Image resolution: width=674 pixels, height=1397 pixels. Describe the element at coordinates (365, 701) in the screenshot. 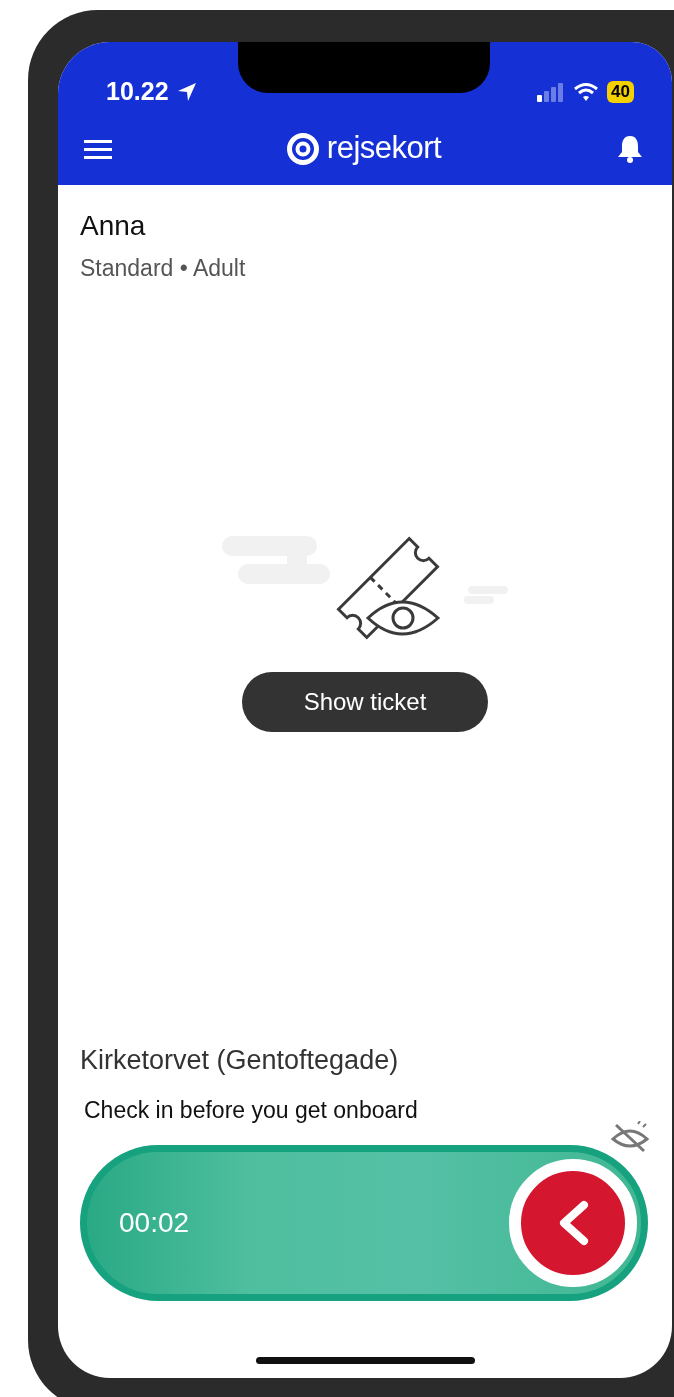

I see `show-ticket-button: Show ticket` at that location.